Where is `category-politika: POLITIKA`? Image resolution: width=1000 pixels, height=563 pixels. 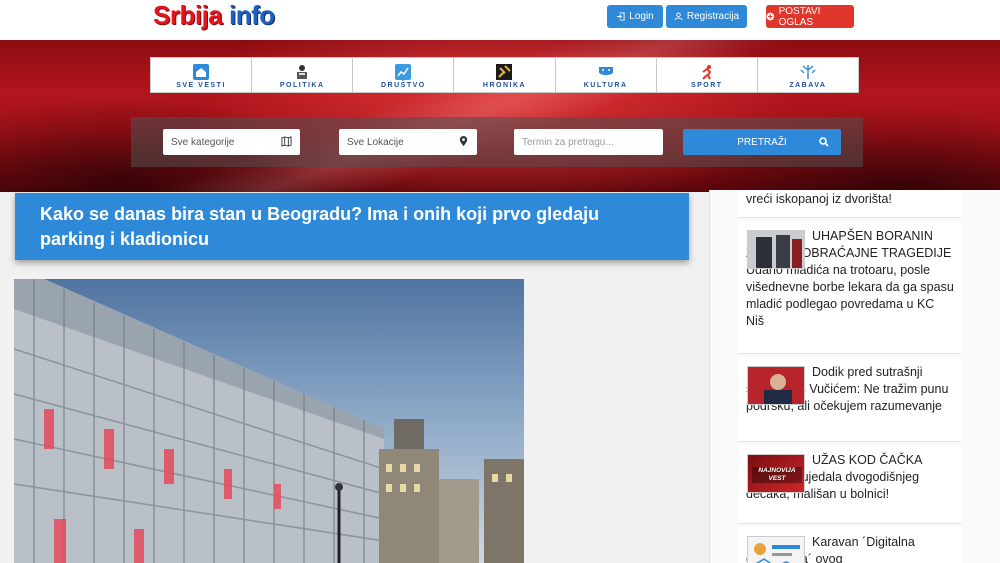
category-politika: POLITIKA is located at coordinates (303, 75).